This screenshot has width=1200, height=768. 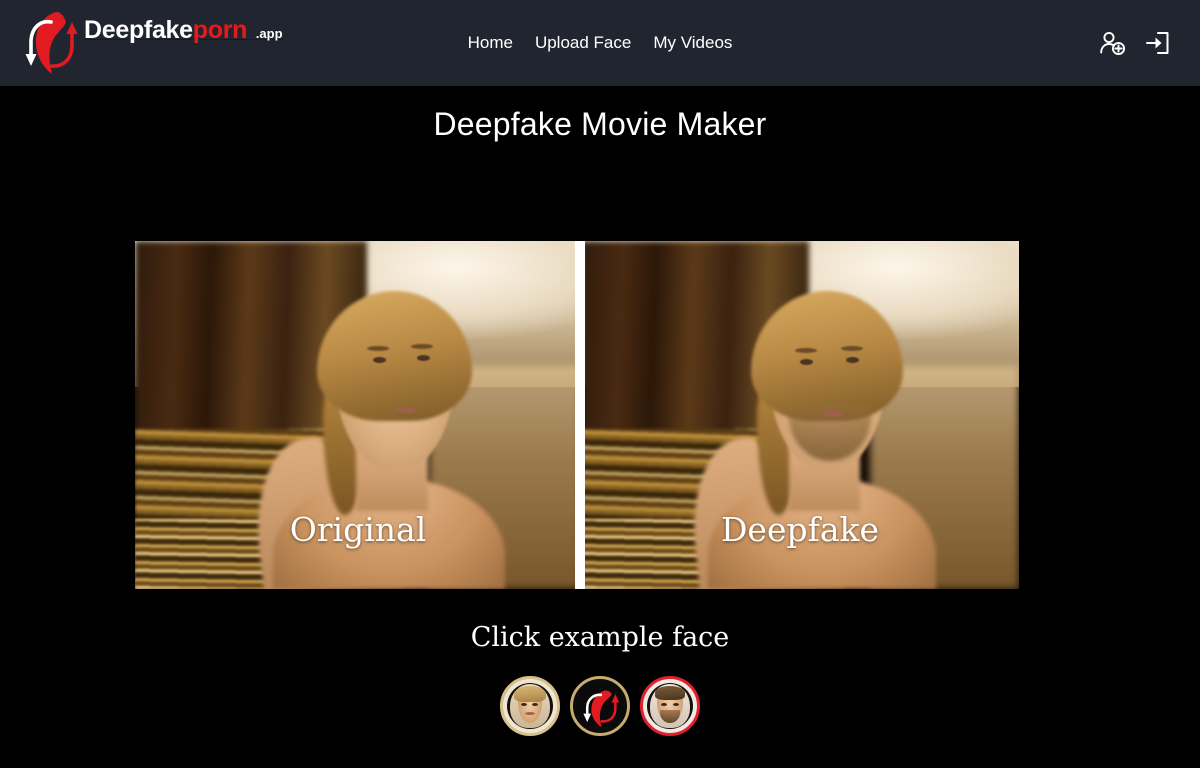 What do you see at coordinates (600, 637) in the screenshot?
I see `example-face-heading: Click example face` at bounding box center [600, 637].